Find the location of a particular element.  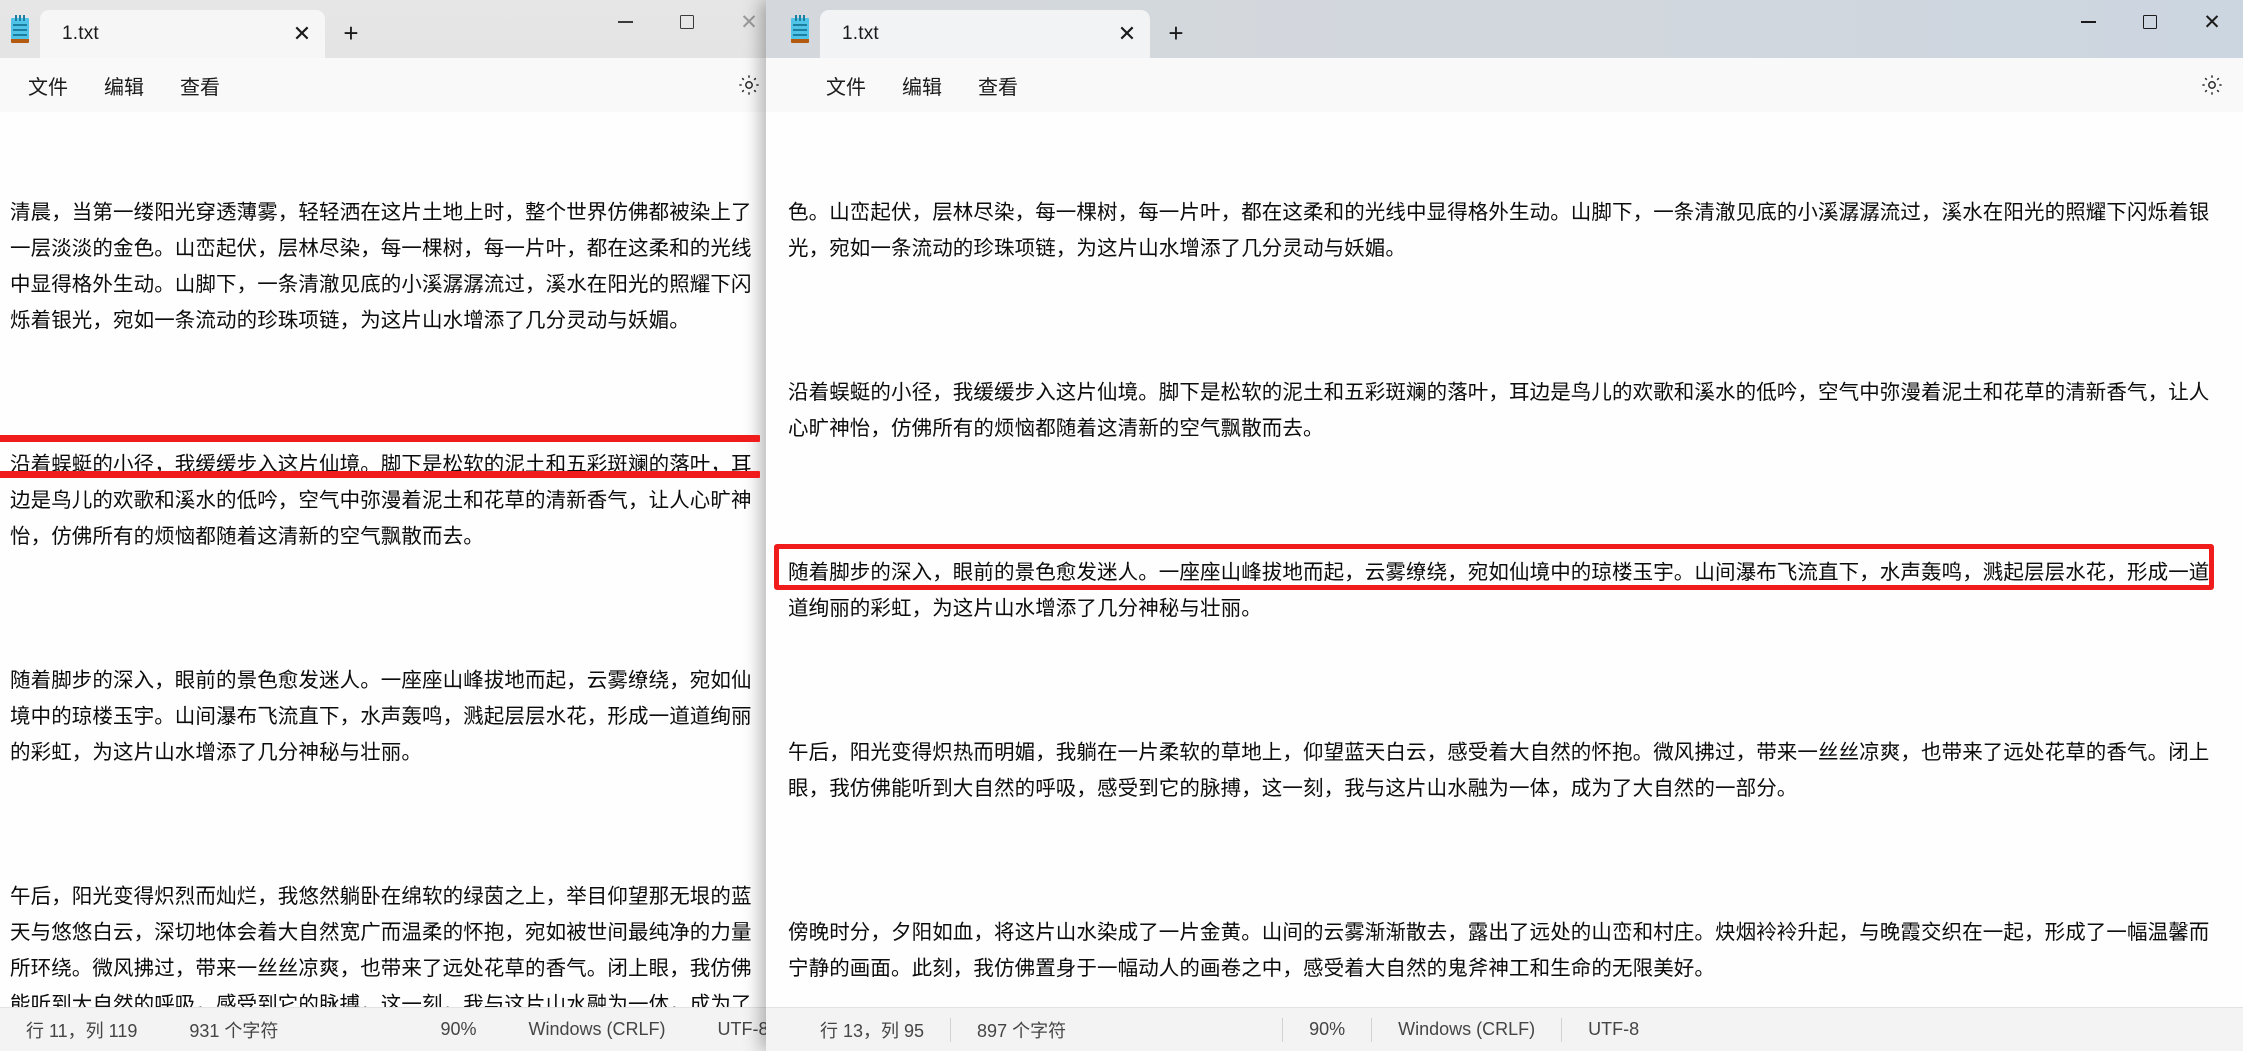

menubar-right: 文件 编辑 查看 is located at coordinates (1504, 85).